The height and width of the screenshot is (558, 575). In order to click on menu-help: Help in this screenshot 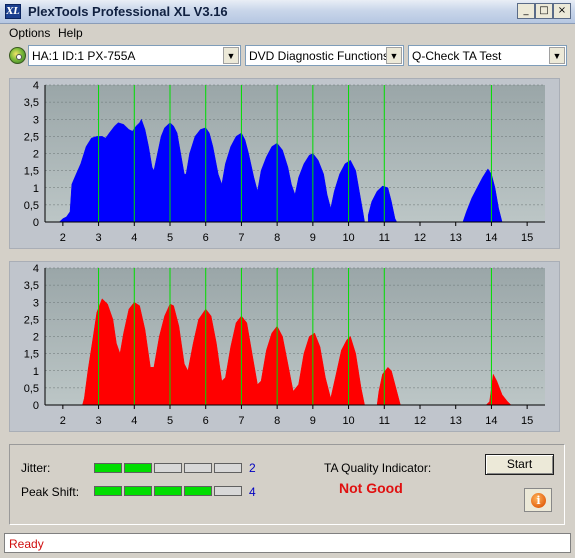, I will do `click(70, 33)`.